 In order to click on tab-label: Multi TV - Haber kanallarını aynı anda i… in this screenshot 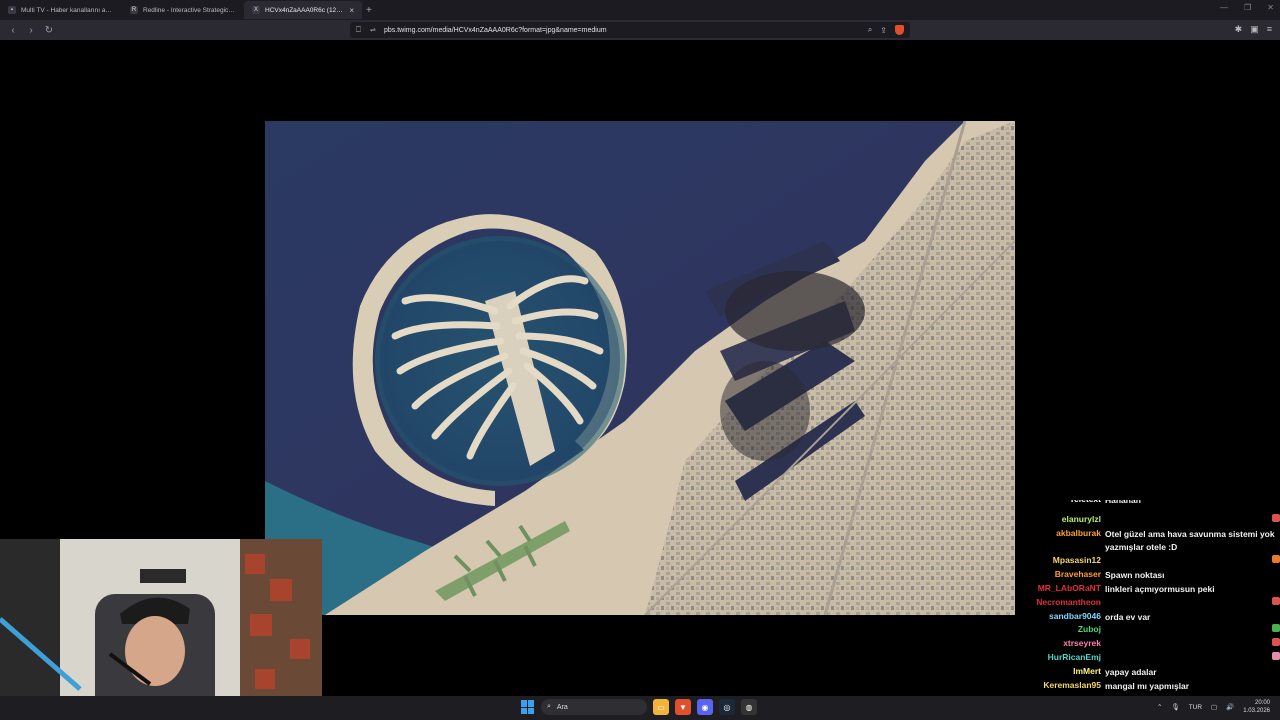, I will do `click(67, 10)`.